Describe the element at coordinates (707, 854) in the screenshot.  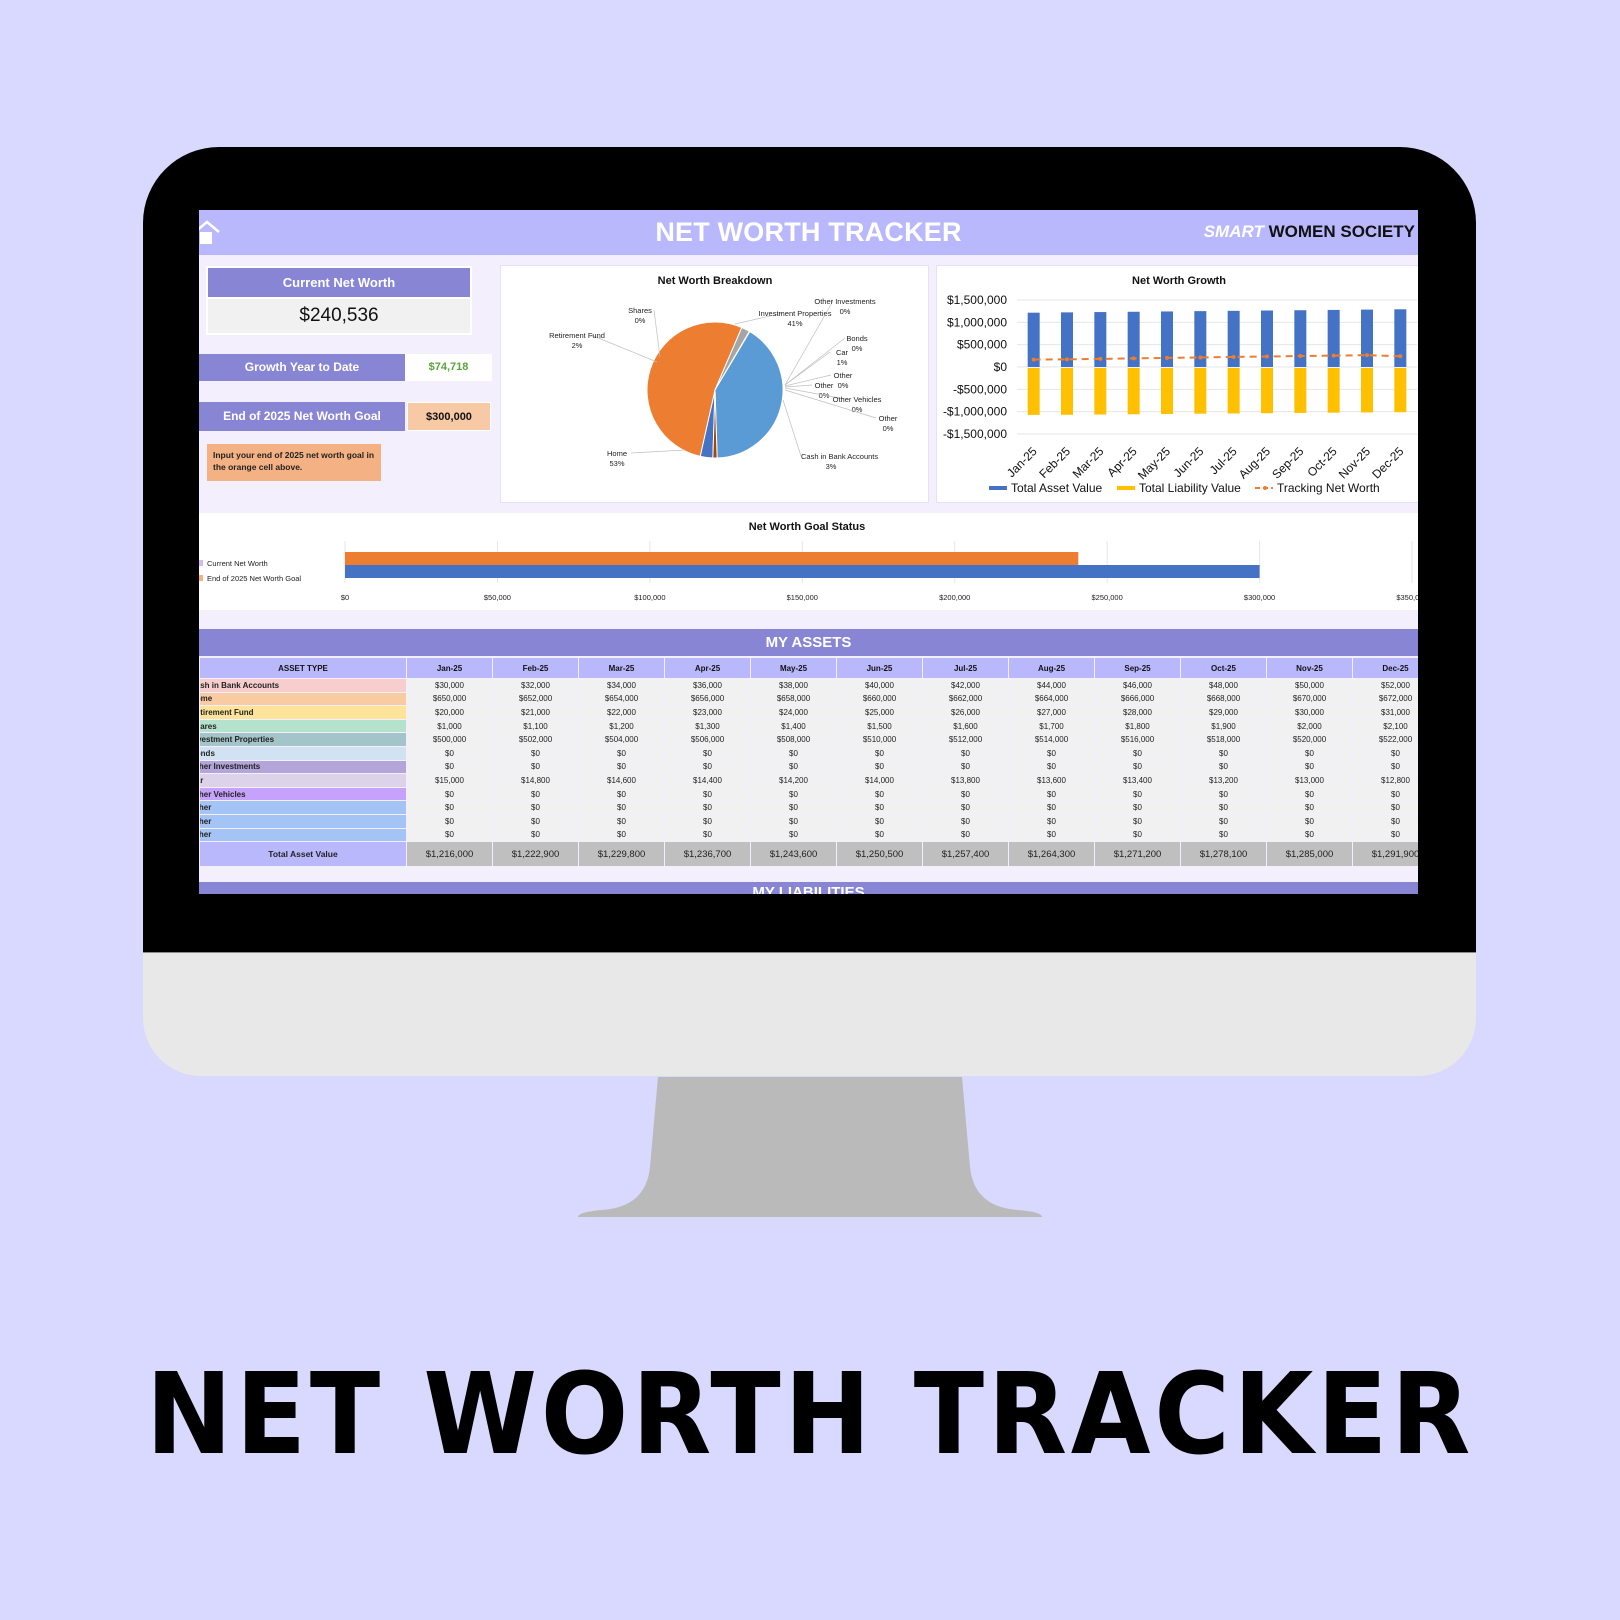
I see `total-value-cell: $1,236,700` at that location.